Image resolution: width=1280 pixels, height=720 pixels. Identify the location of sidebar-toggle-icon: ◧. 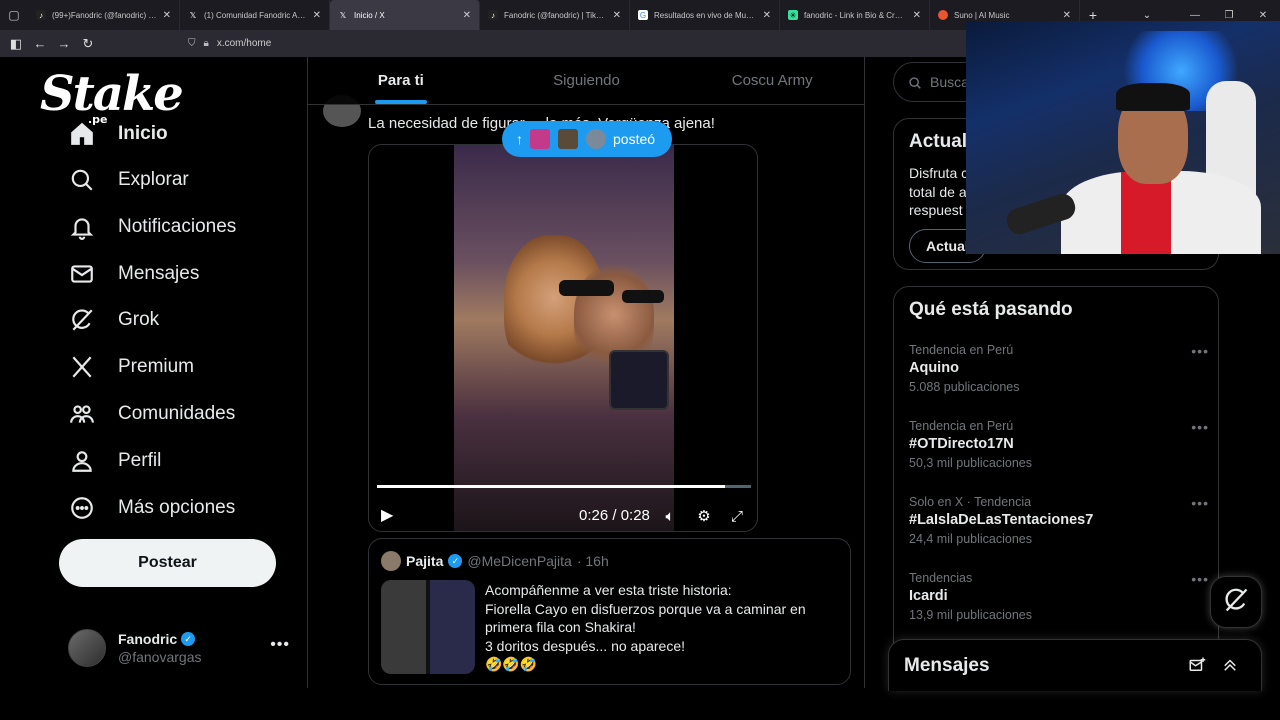
(16, 44).